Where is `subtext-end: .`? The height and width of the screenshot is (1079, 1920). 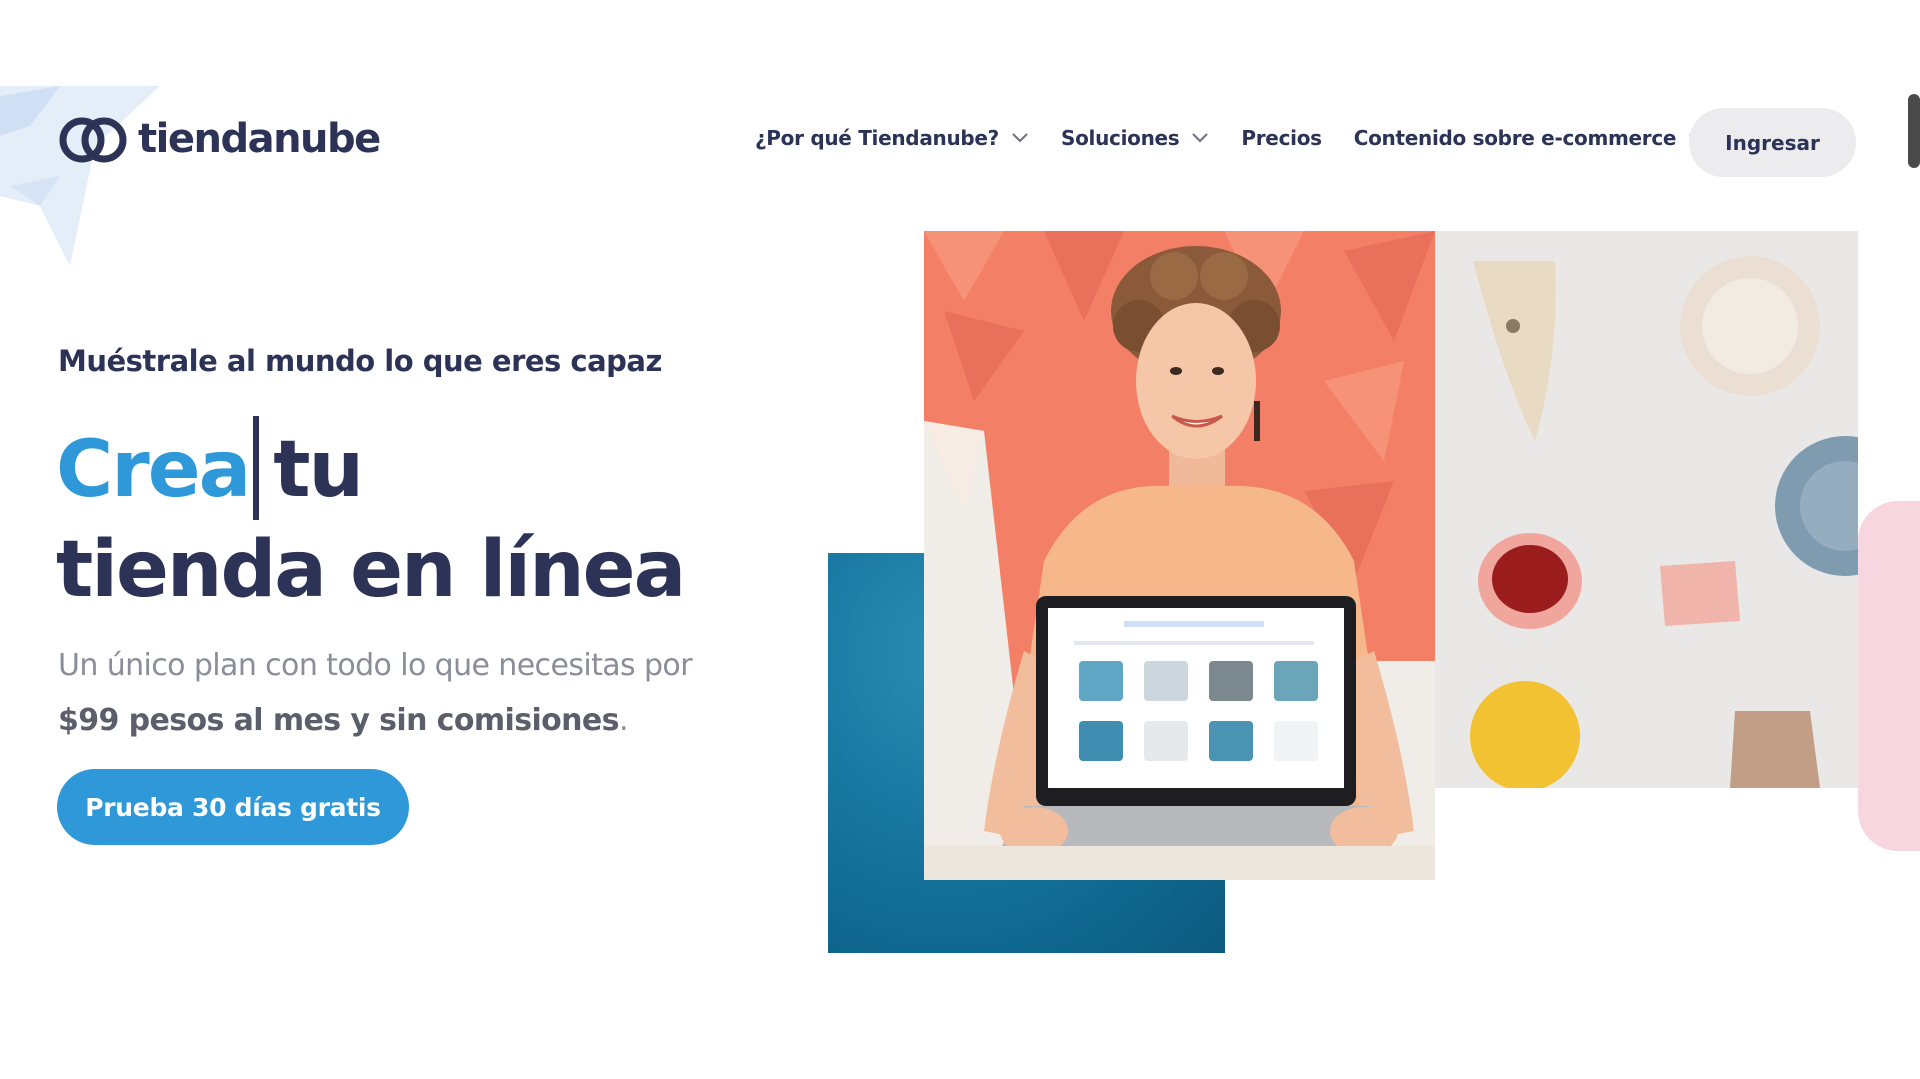 subtext-end: . is located at coordinates (623, 720).